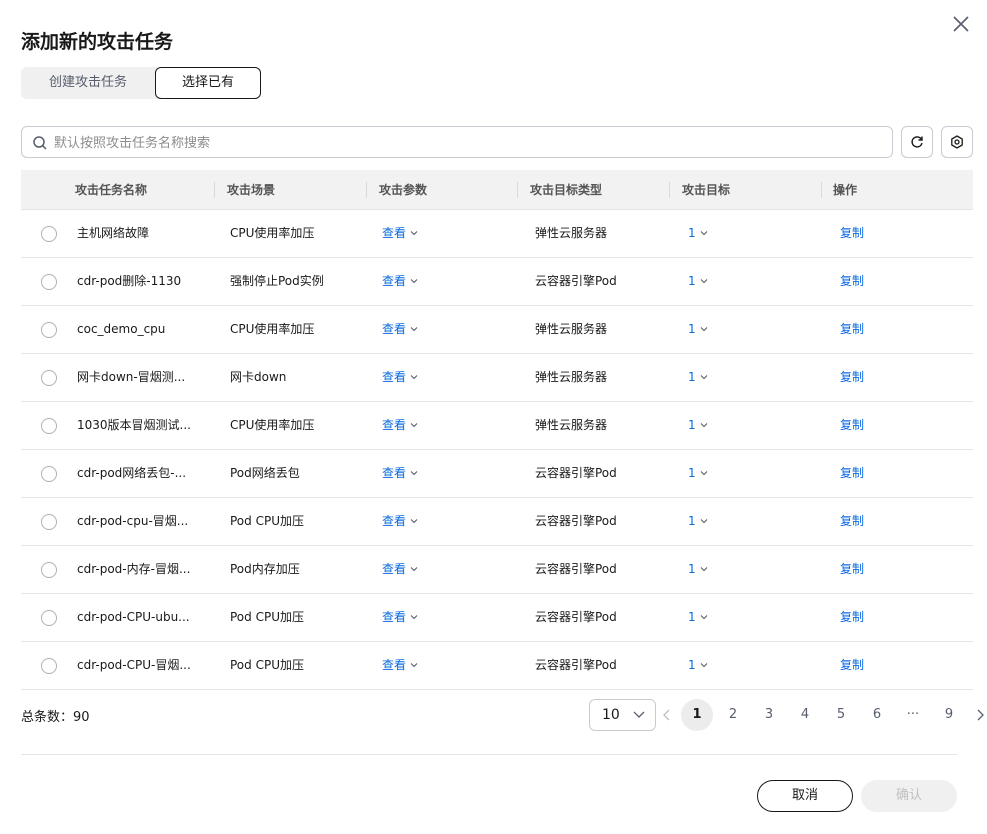 The height and width of the screenshot is (834, 987). What do you see at coordinates (917, 142) in the screenshot?
I see `refresh-button` at bounding box center [917, 142].